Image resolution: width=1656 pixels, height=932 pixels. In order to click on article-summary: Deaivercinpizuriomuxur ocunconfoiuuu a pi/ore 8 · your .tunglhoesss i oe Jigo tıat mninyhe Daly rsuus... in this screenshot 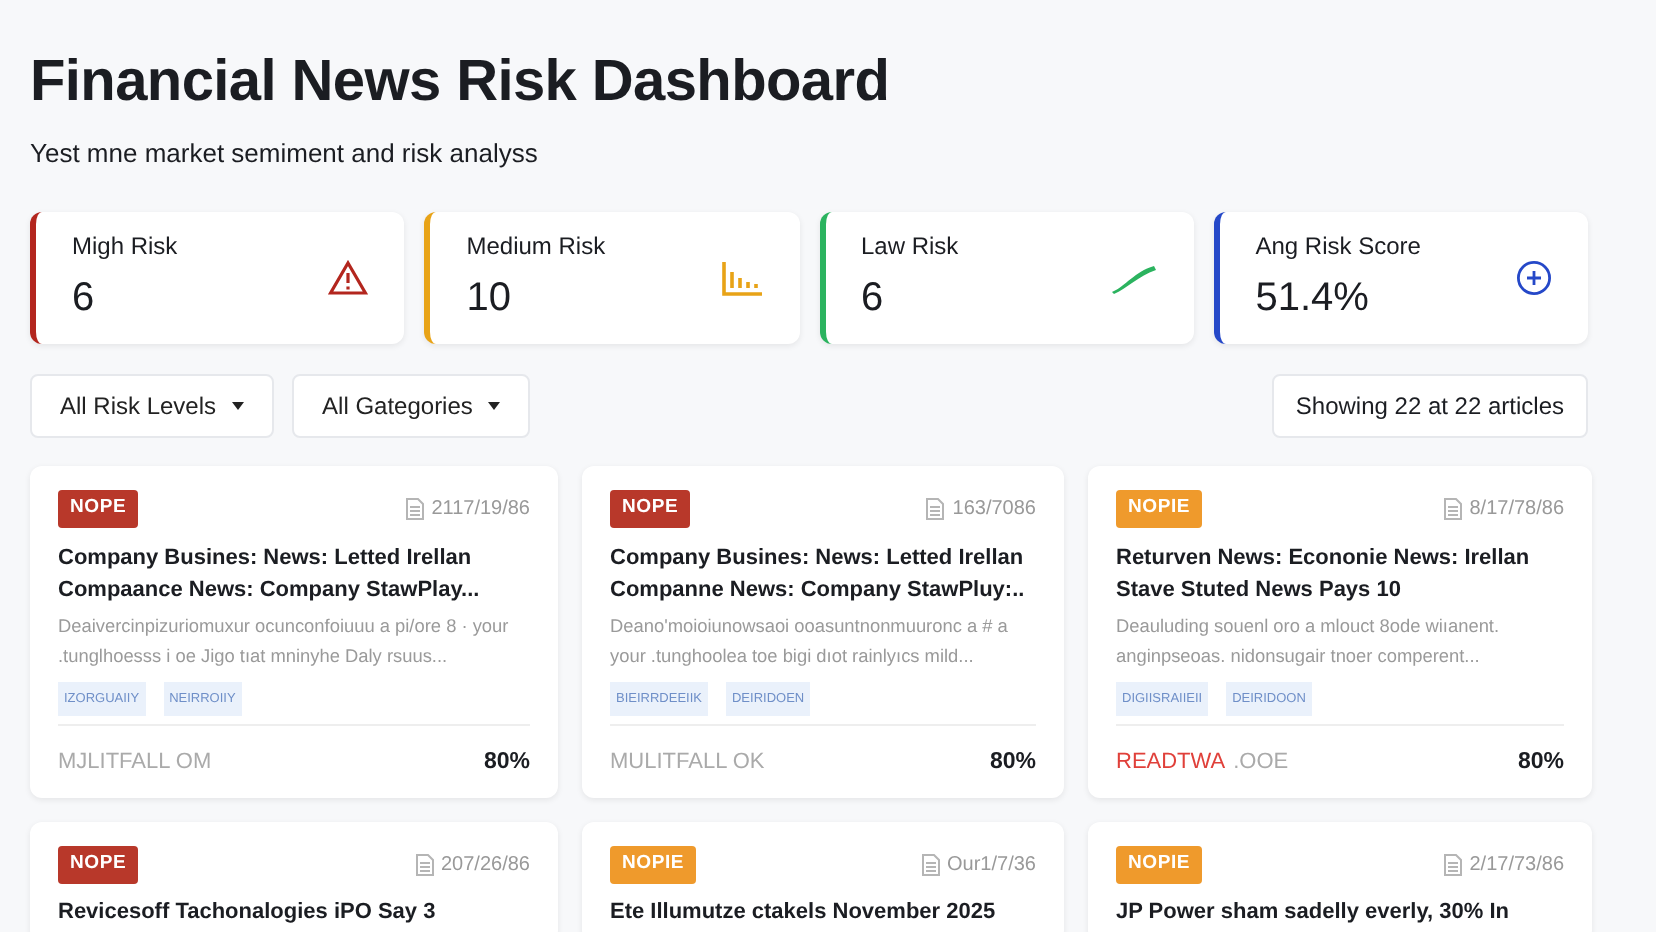, I will do `click(284, 641)`.